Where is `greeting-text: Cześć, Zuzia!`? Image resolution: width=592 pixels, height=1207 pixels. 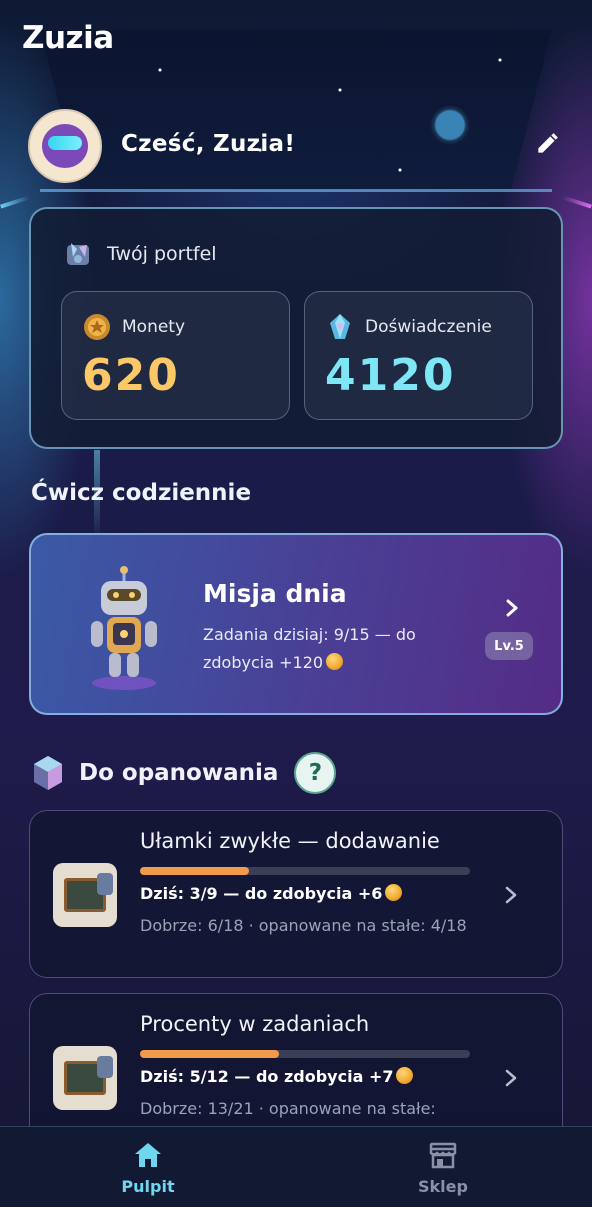
greeting-text: Cześć, Zuzia! is located at coordinates (208, 144).